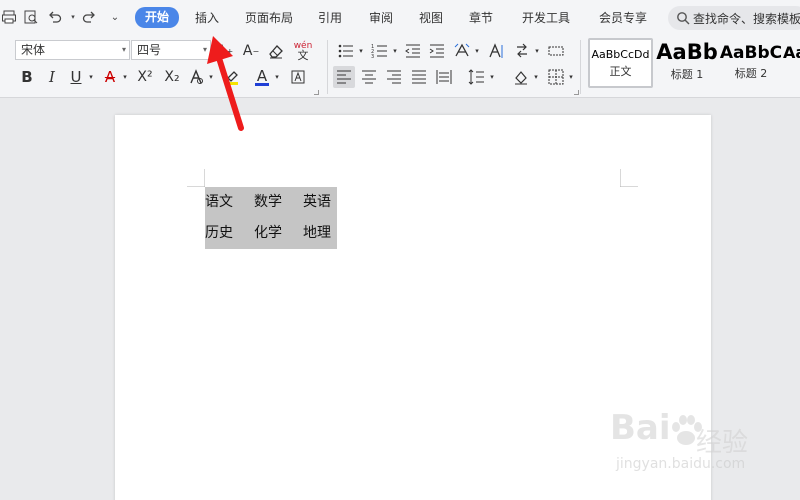 This screenshot has width=800, height=500. I want to click on align-left-button, so click(344, 77).